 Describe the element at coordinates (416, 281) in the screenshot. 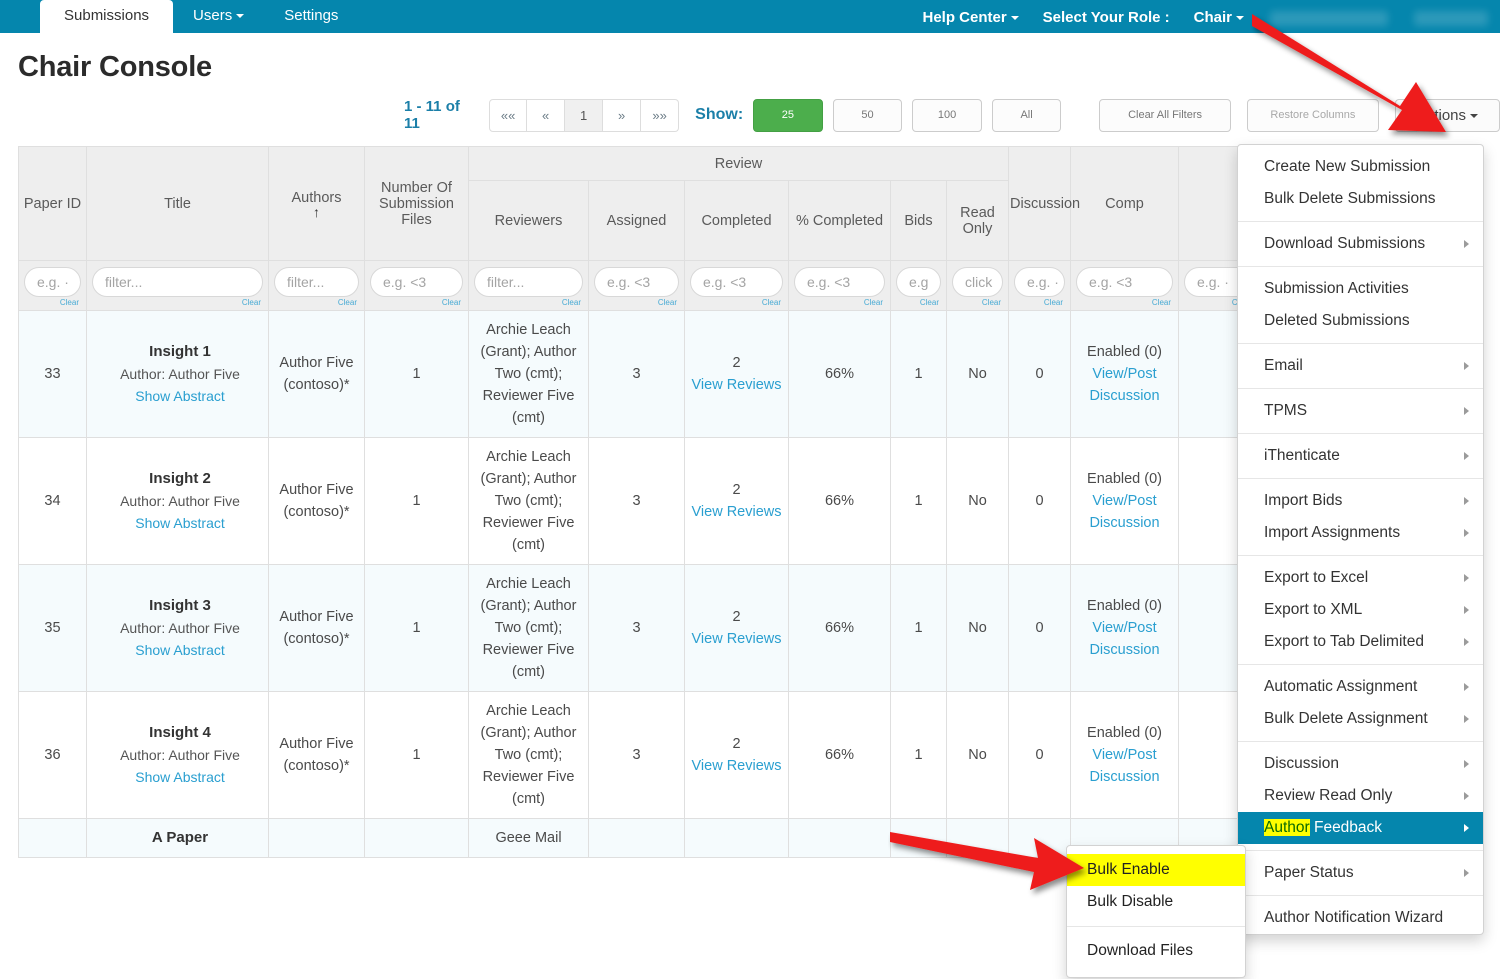

I see `filter-input-files: e.g. <3` at that location.